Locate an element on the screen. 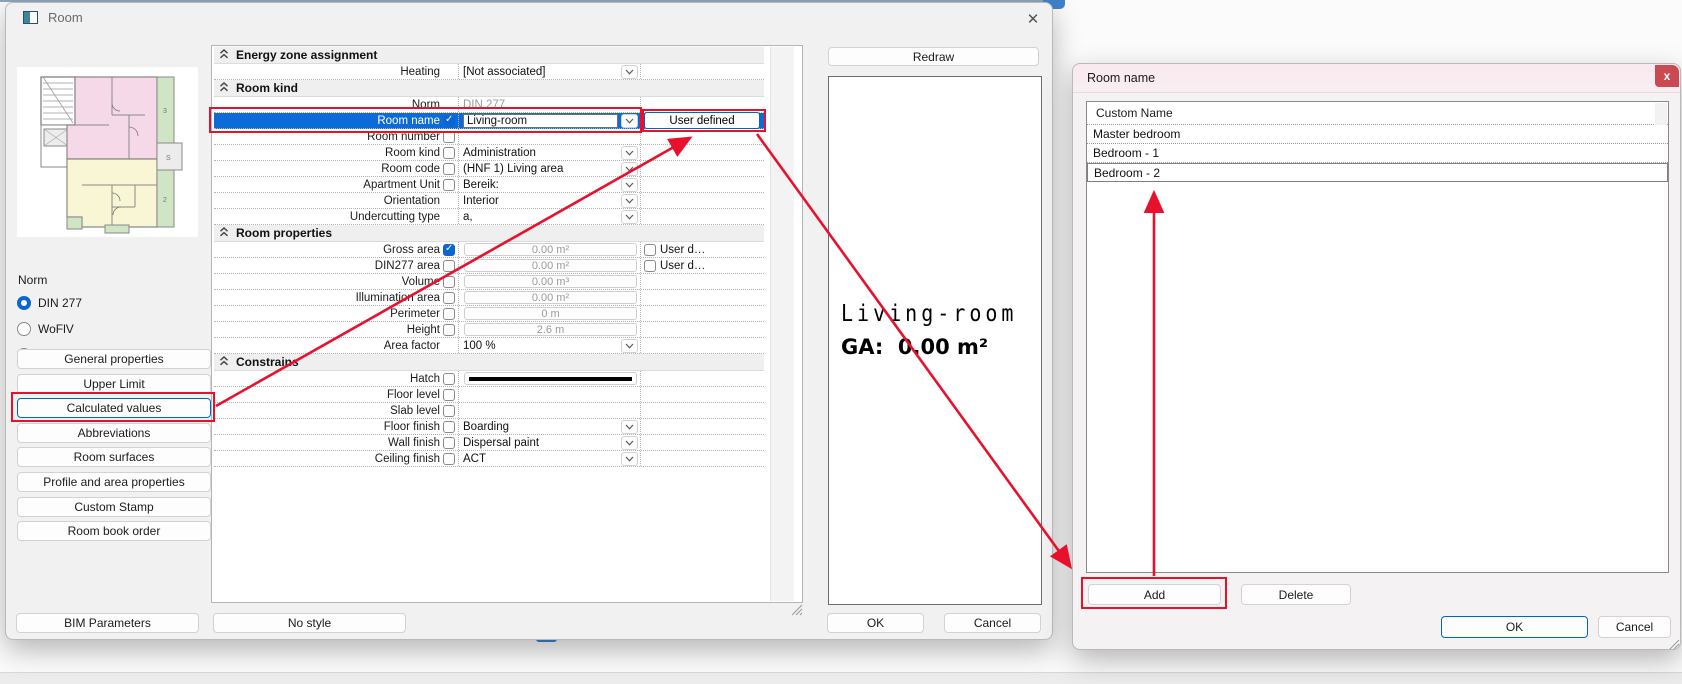 This screenshot has height=684, width=1682. grid-row-room-name: Room name Living-room User defined is located at coordinates (489, 120).